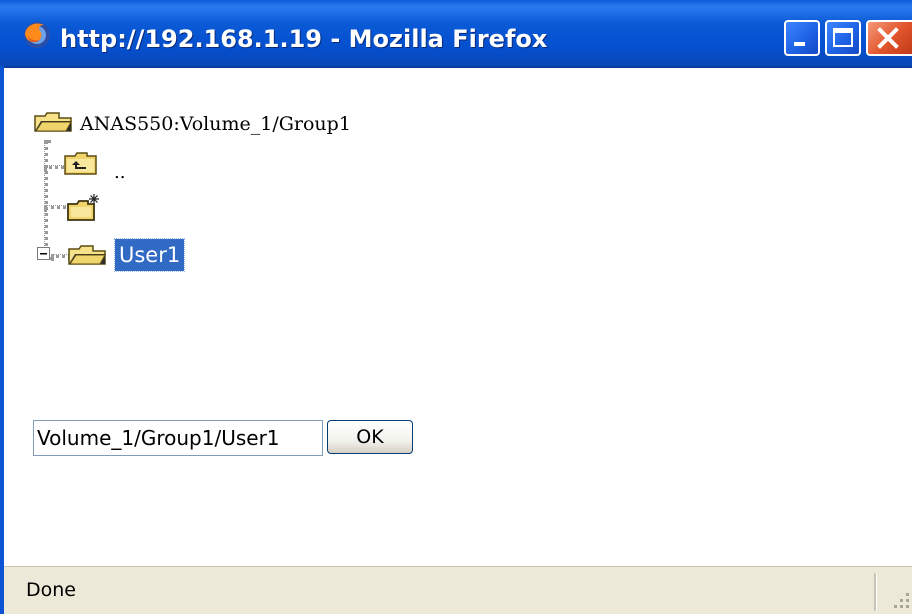 The width and height of the screenshot is (912, 614). Describe the element at coordinates (87, 255) in the screenshot. I see `folder-icon` at that location.